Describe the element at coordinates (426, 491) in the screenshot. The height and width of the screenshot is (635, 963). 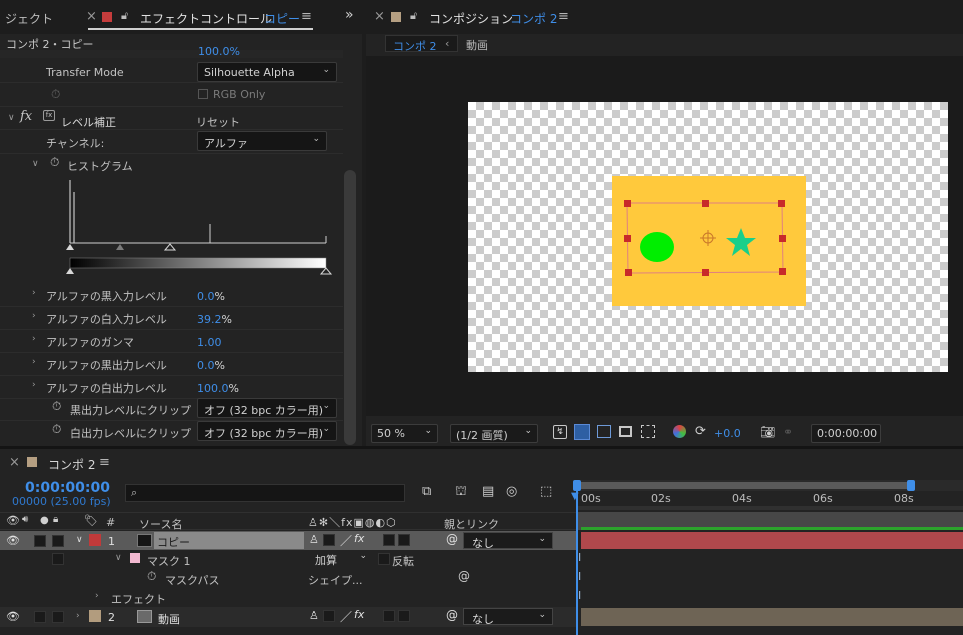
I see `composition-mini-flowchart-icon: ⧉` at that location.